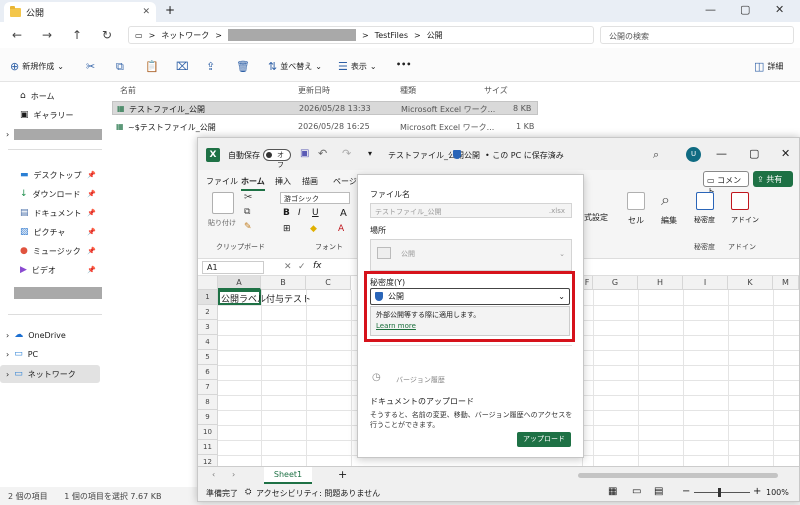  I want to click on column-date: 更新日時, so click(314, 90).